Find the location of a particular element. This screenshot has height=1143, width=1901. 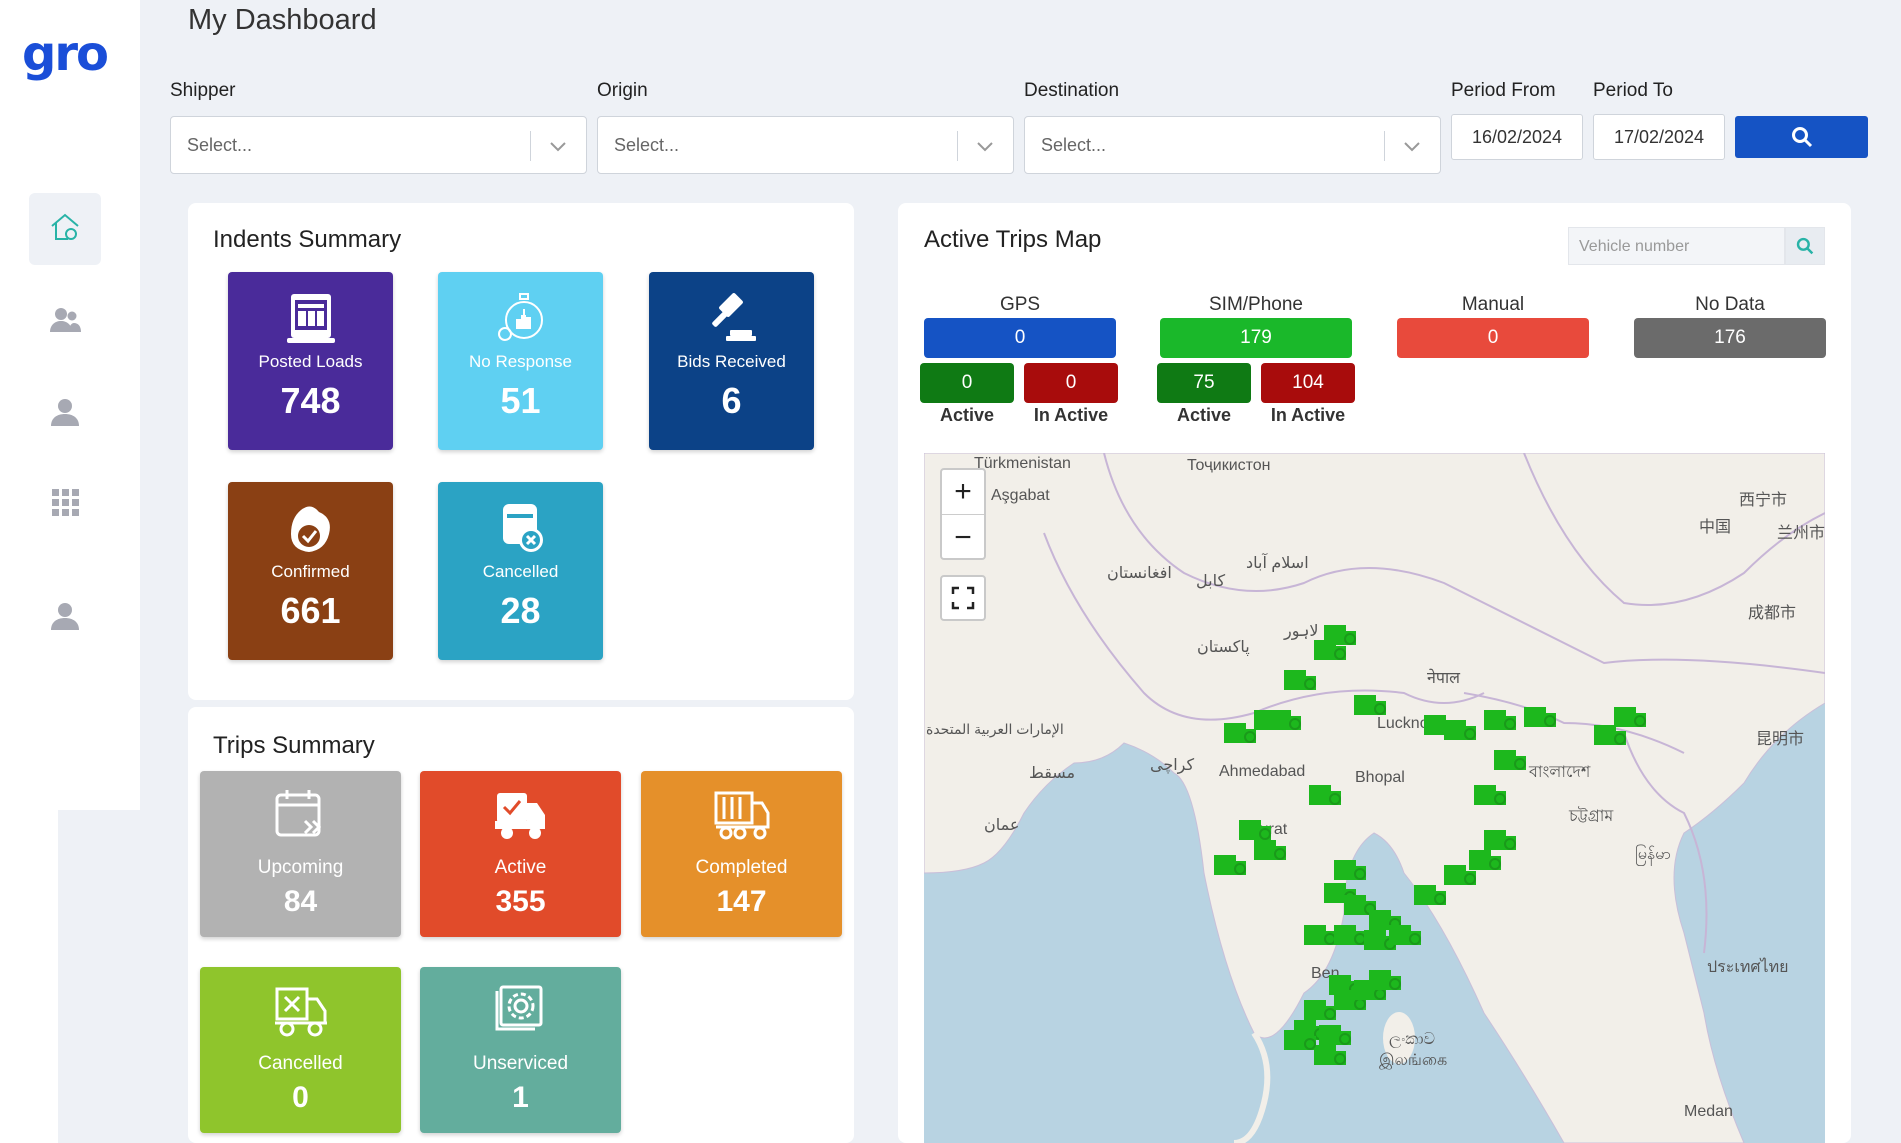

app-logo: gro is located at coordinates (65, 54).